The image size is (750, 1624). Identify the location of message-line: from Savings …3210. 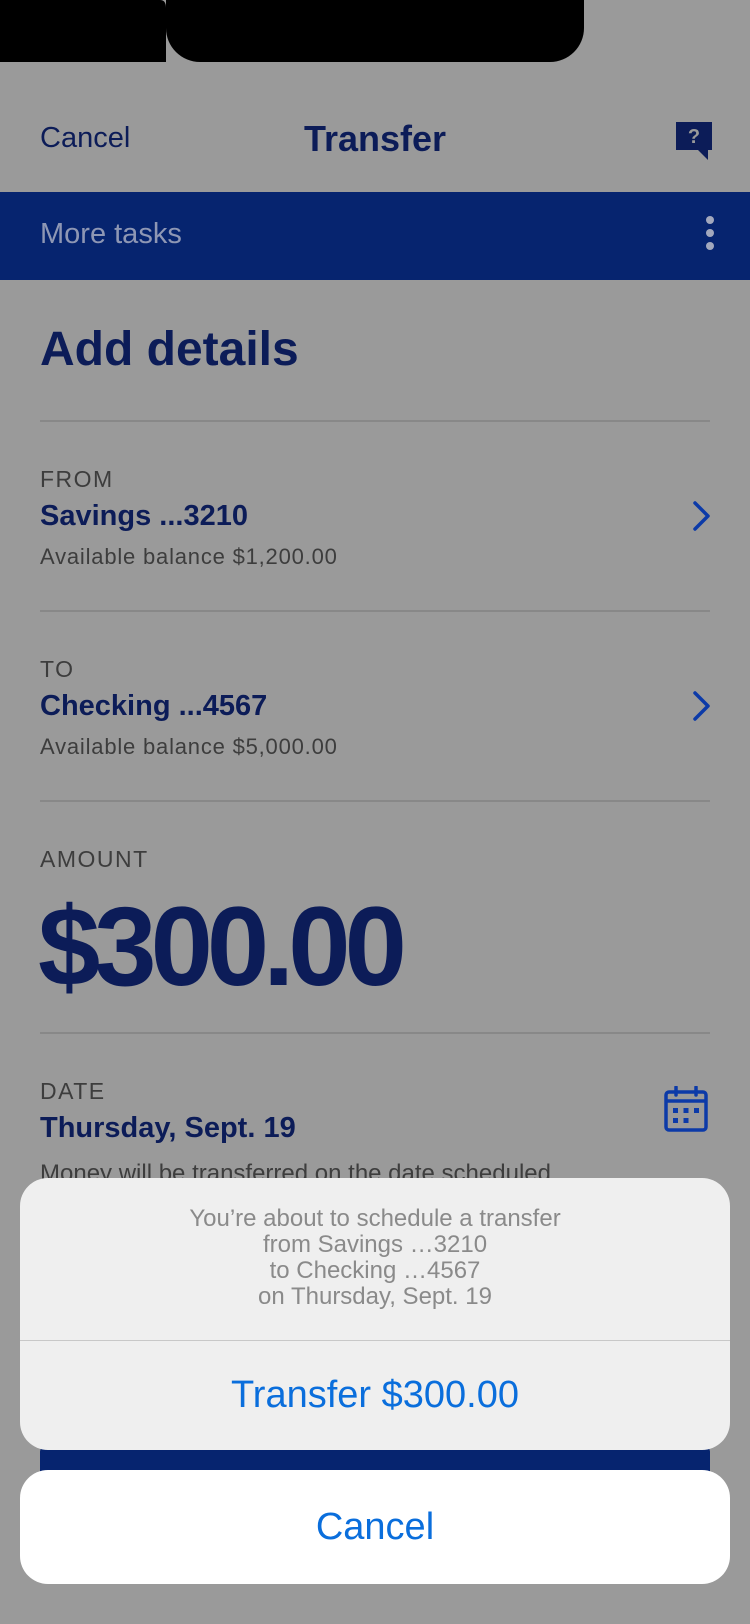
(375, 1244).